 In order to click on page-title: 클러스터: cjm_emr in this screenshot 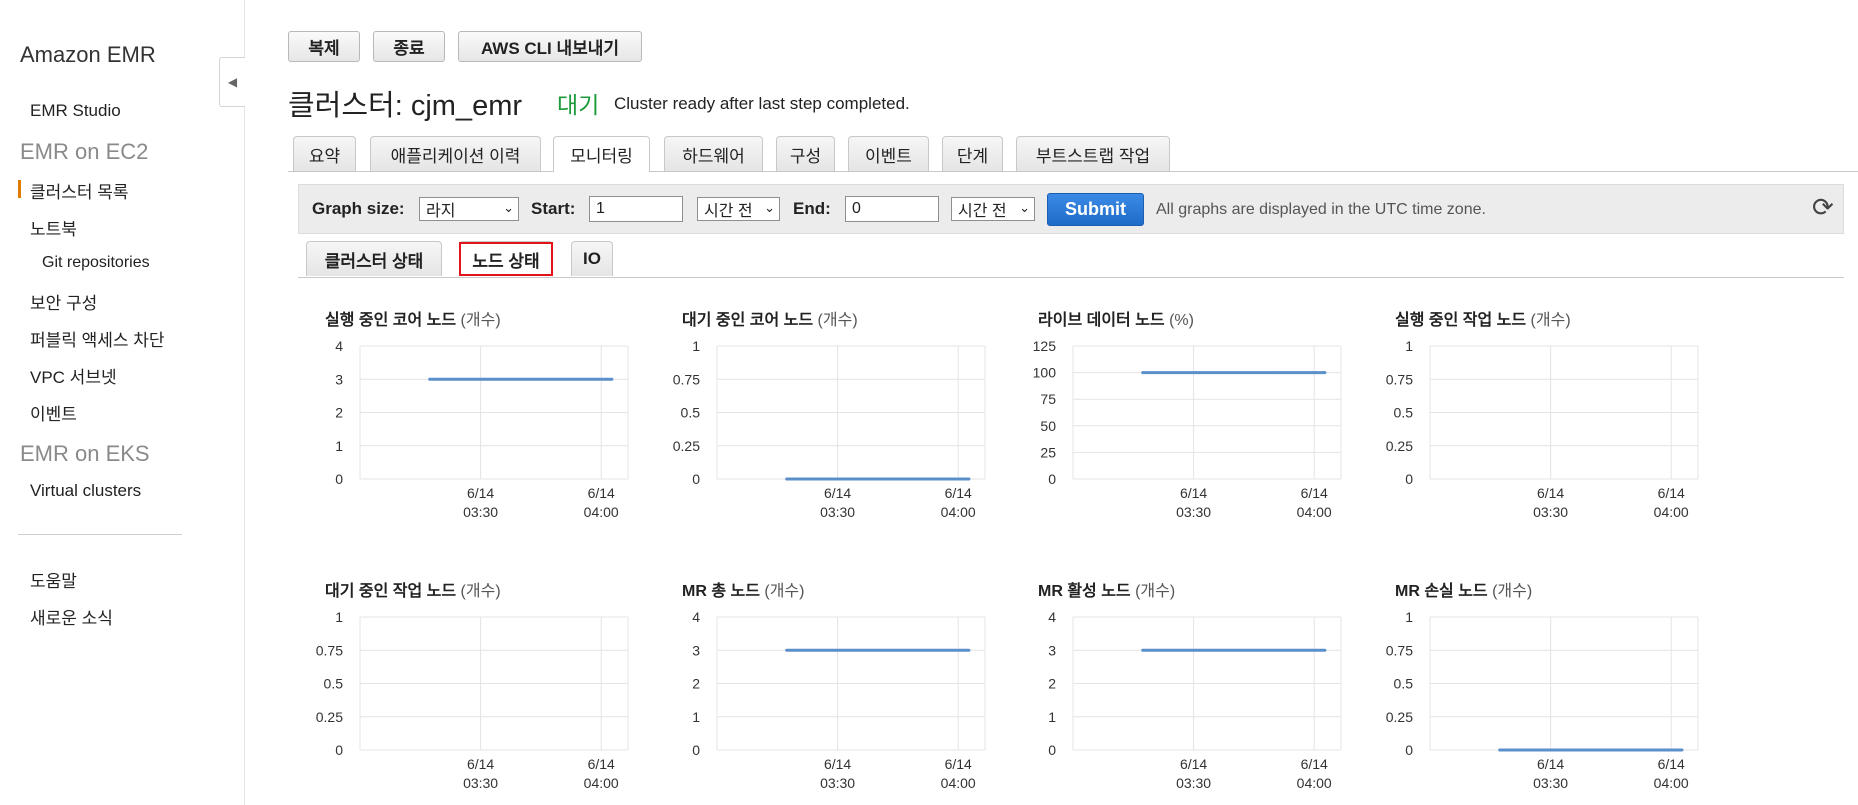, I will do `click(405, 106)`.